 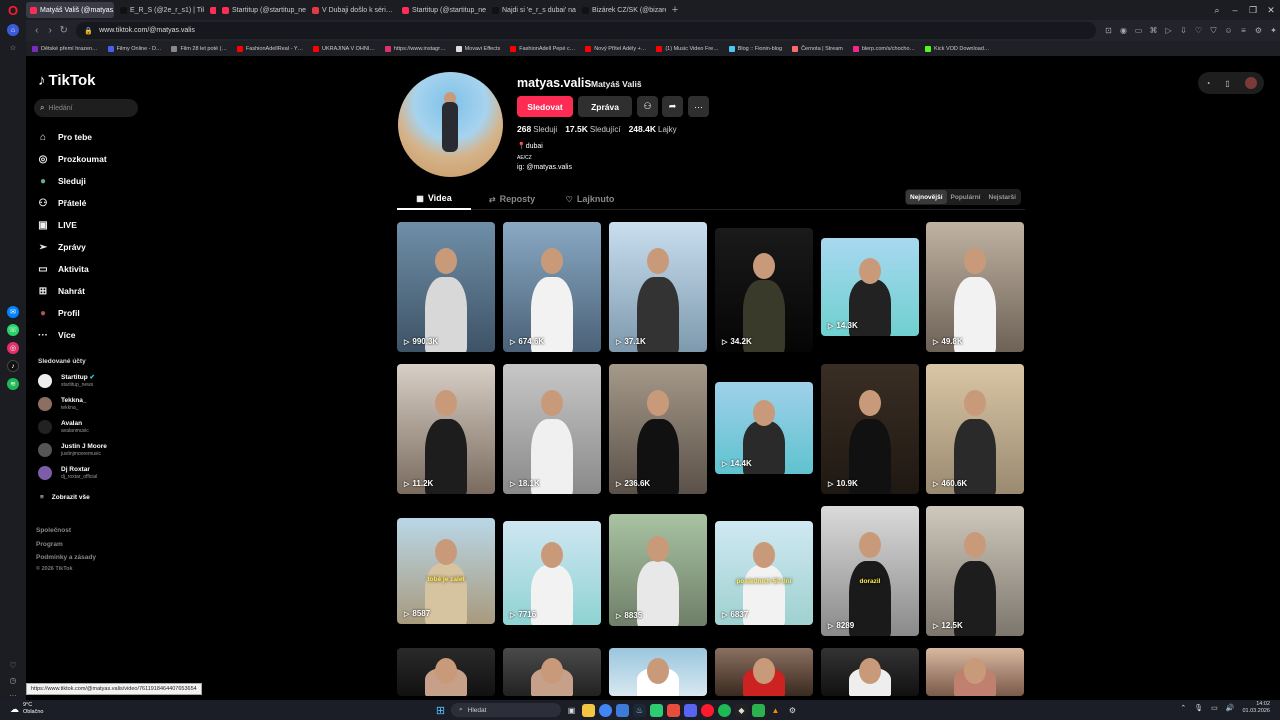 What do you see at coordinates (741, 710) in the screenshot?
I see `epic-icon: ◆` at bounding box center [741, 710].